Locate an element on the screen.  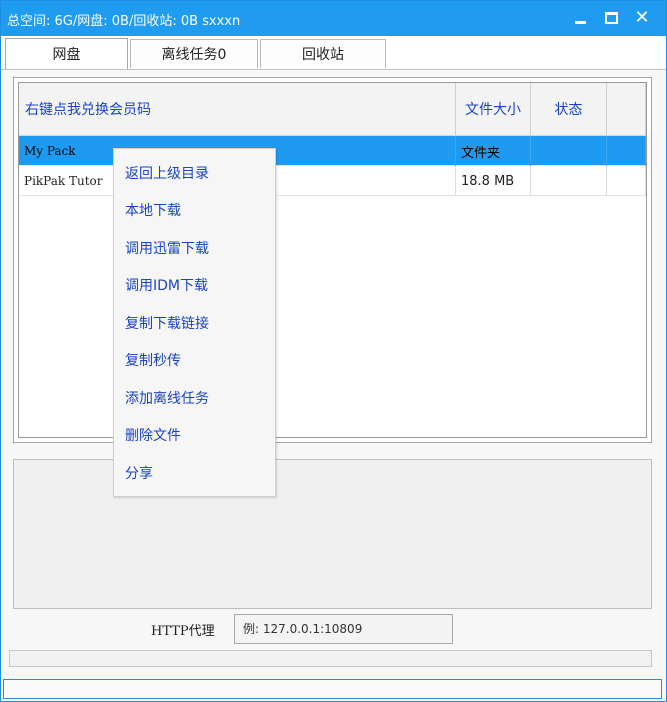
file-size: 文件夹 is located at coordinates (493, 151).